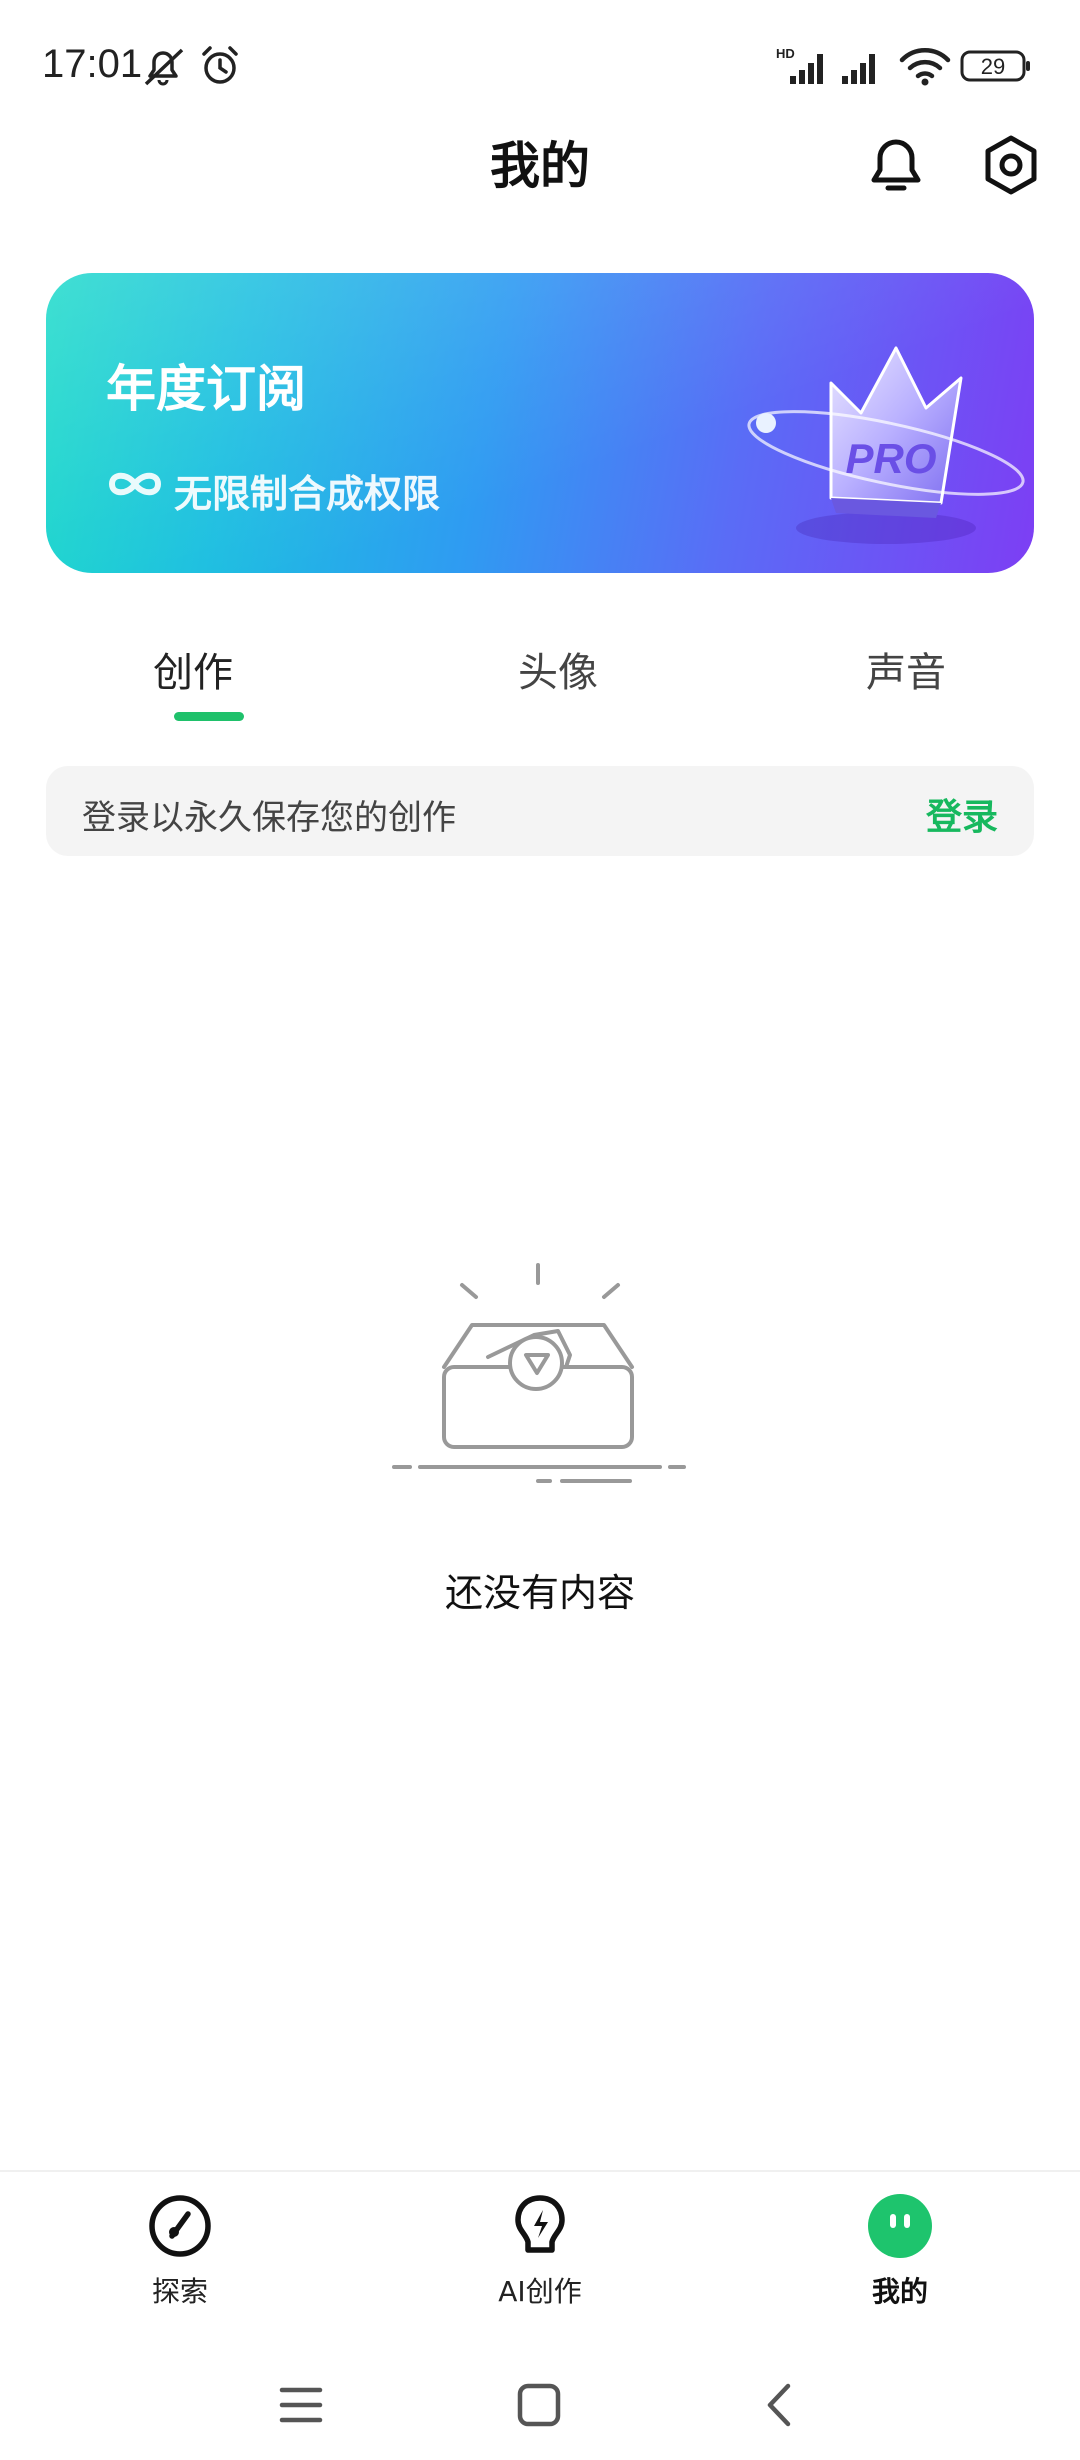  I want to click on tab-avatar: 头像, so click(558, 669).